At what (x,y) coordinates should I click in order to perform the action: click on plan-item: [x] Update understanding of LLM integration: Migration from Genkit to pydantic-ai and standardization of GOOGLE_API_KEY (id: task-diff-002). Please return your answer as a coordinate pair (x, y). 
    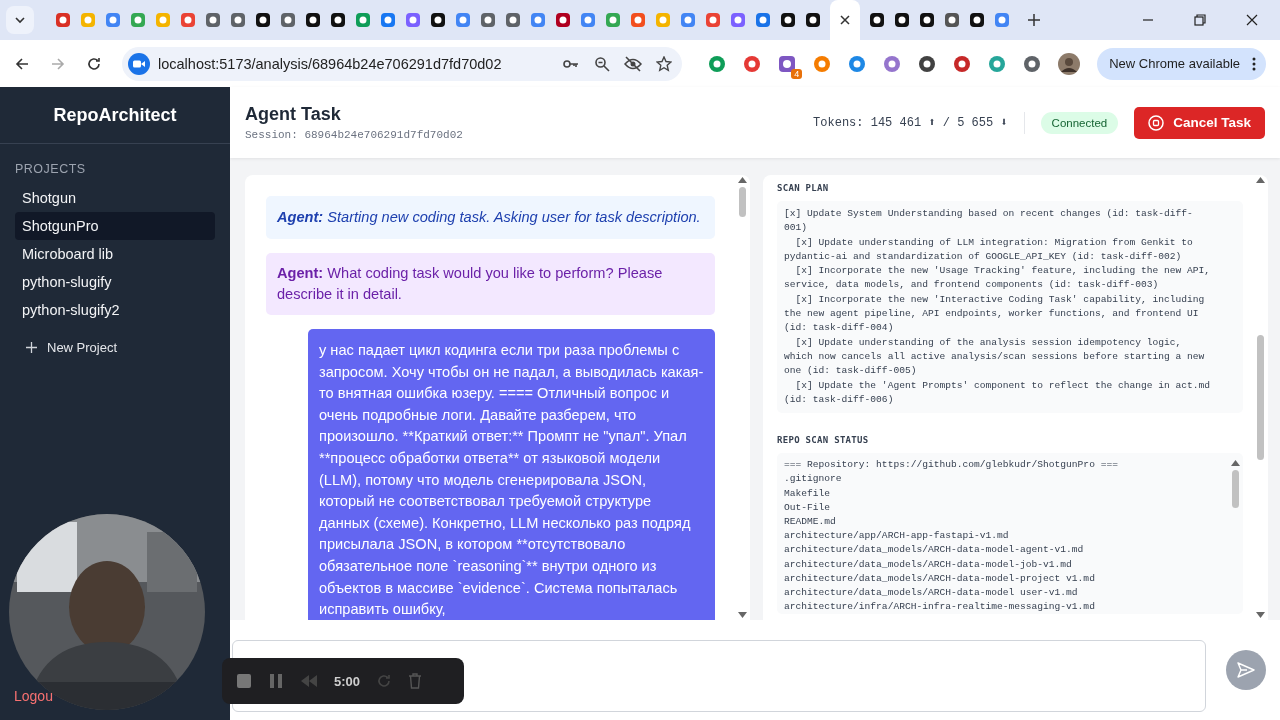
    Looking at the image, I should click on (989, 249).